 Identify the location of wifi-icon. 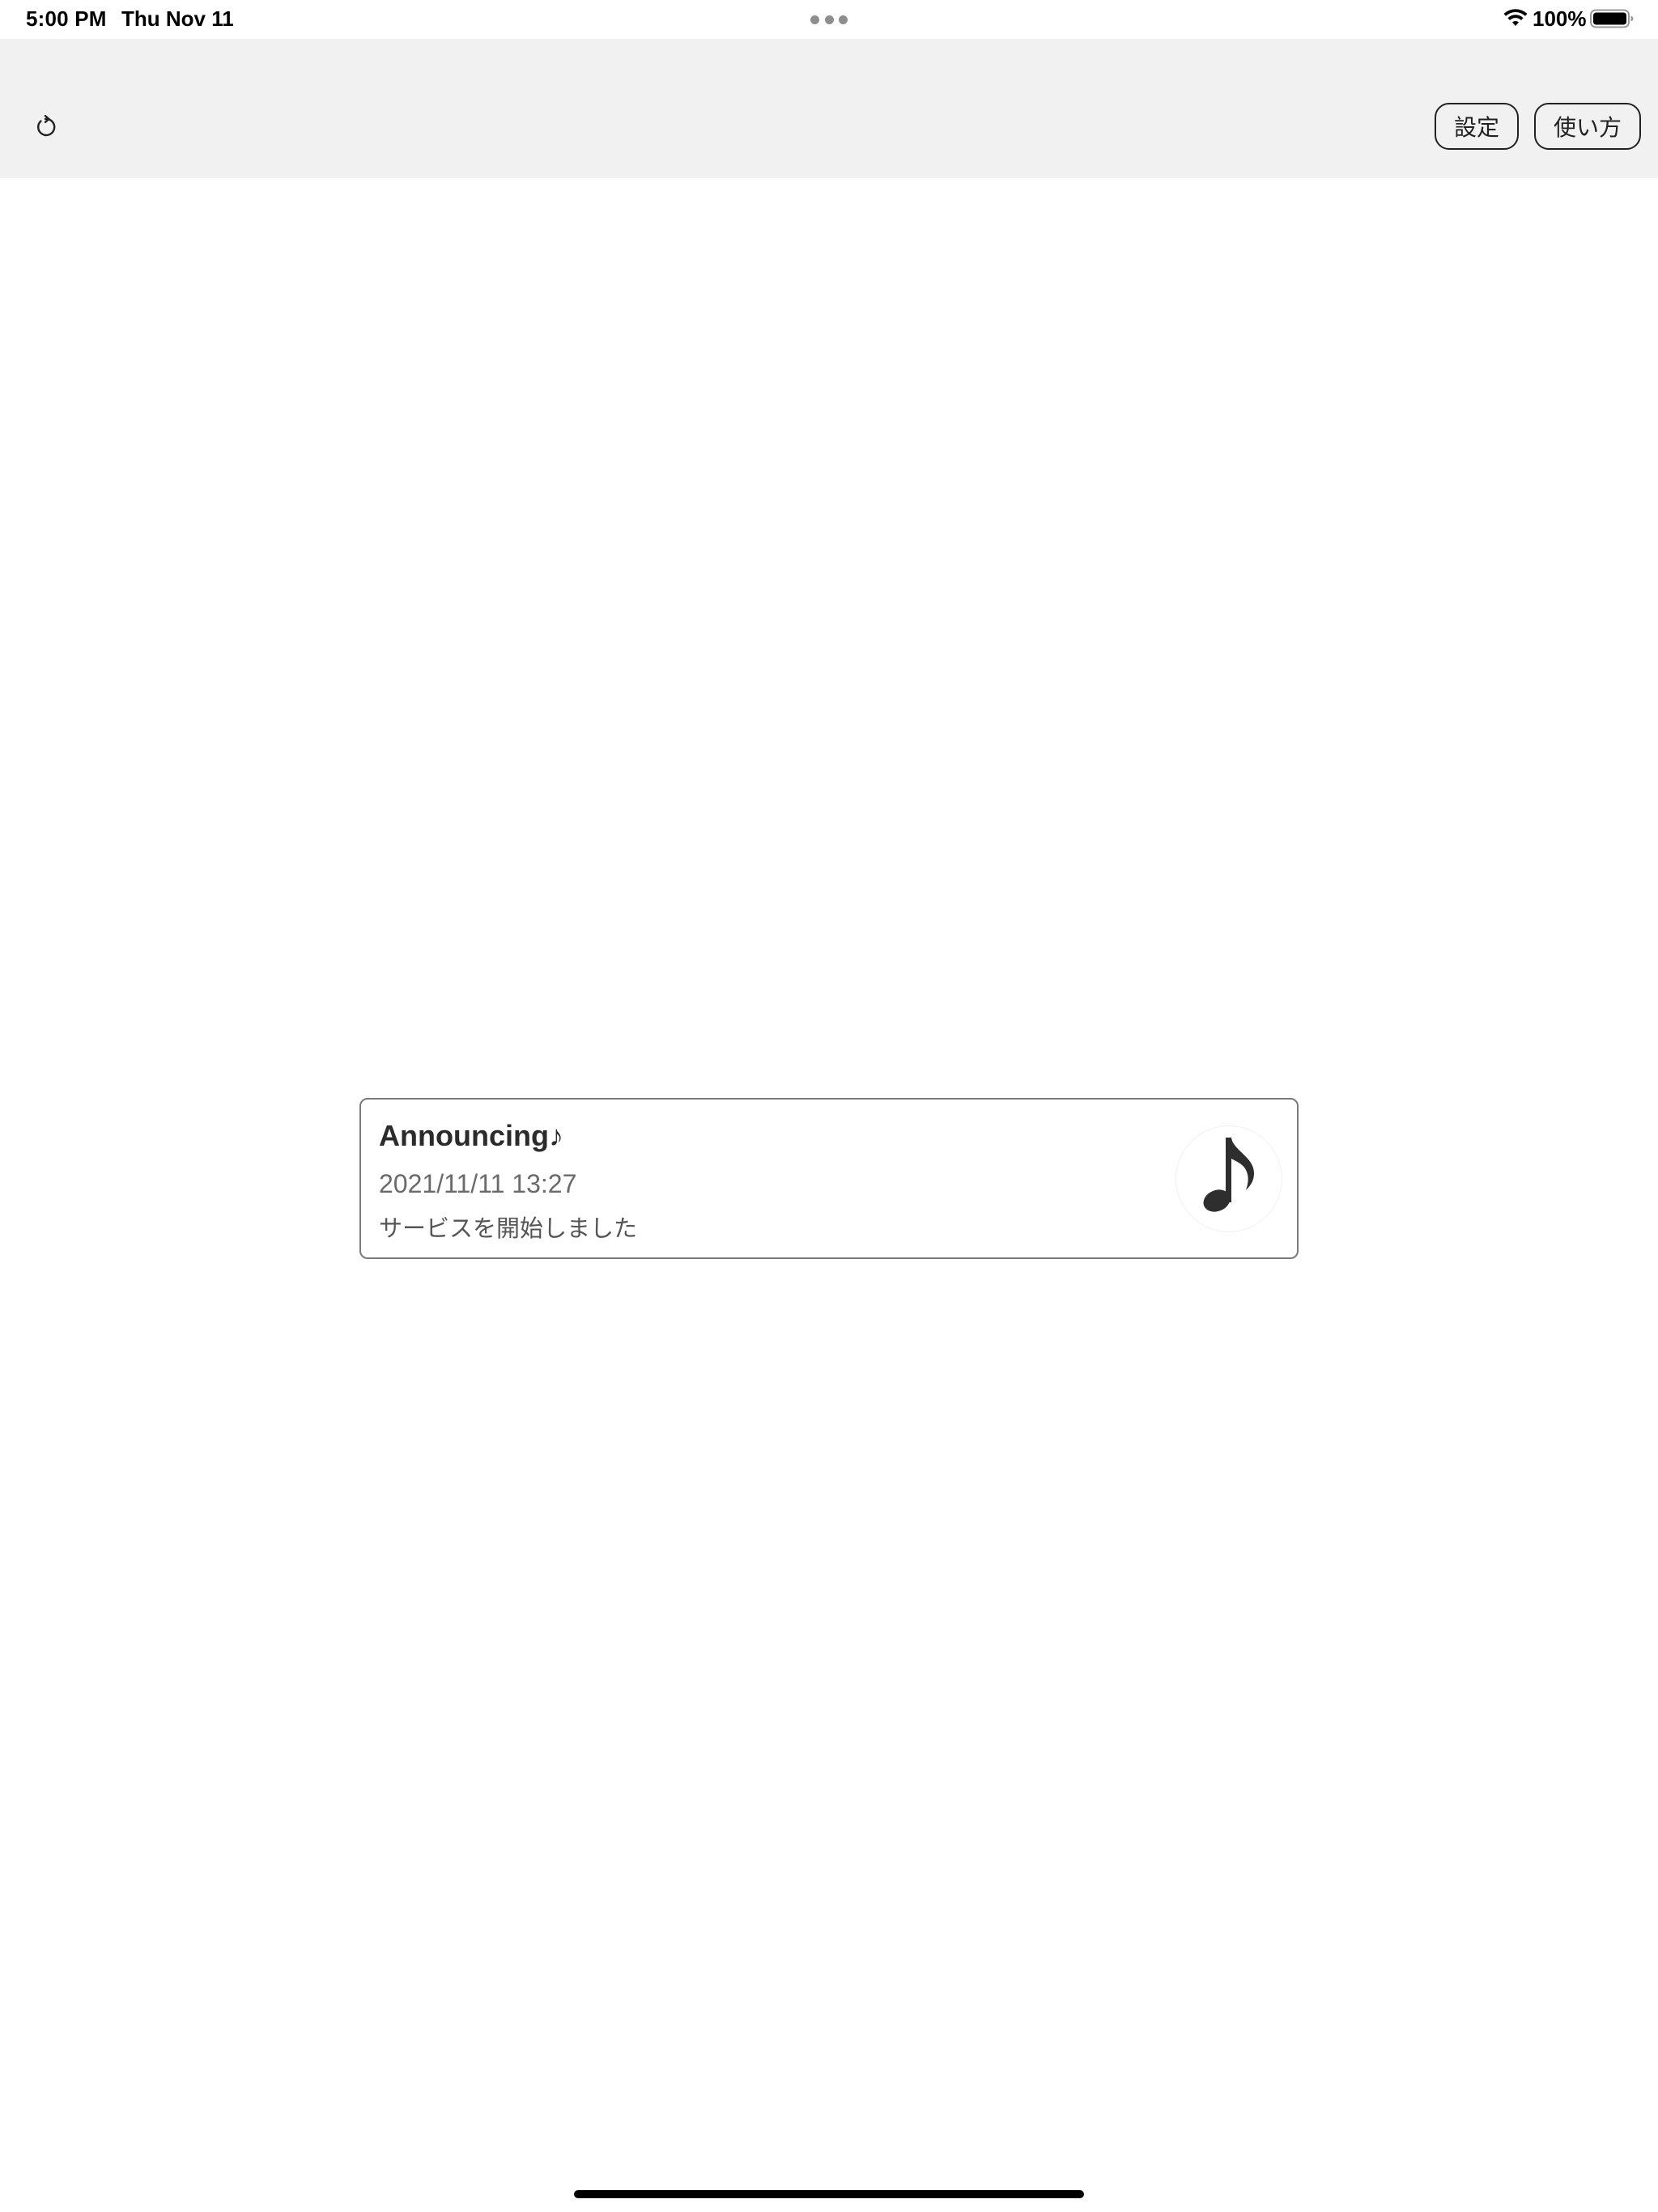
(1515, 18).